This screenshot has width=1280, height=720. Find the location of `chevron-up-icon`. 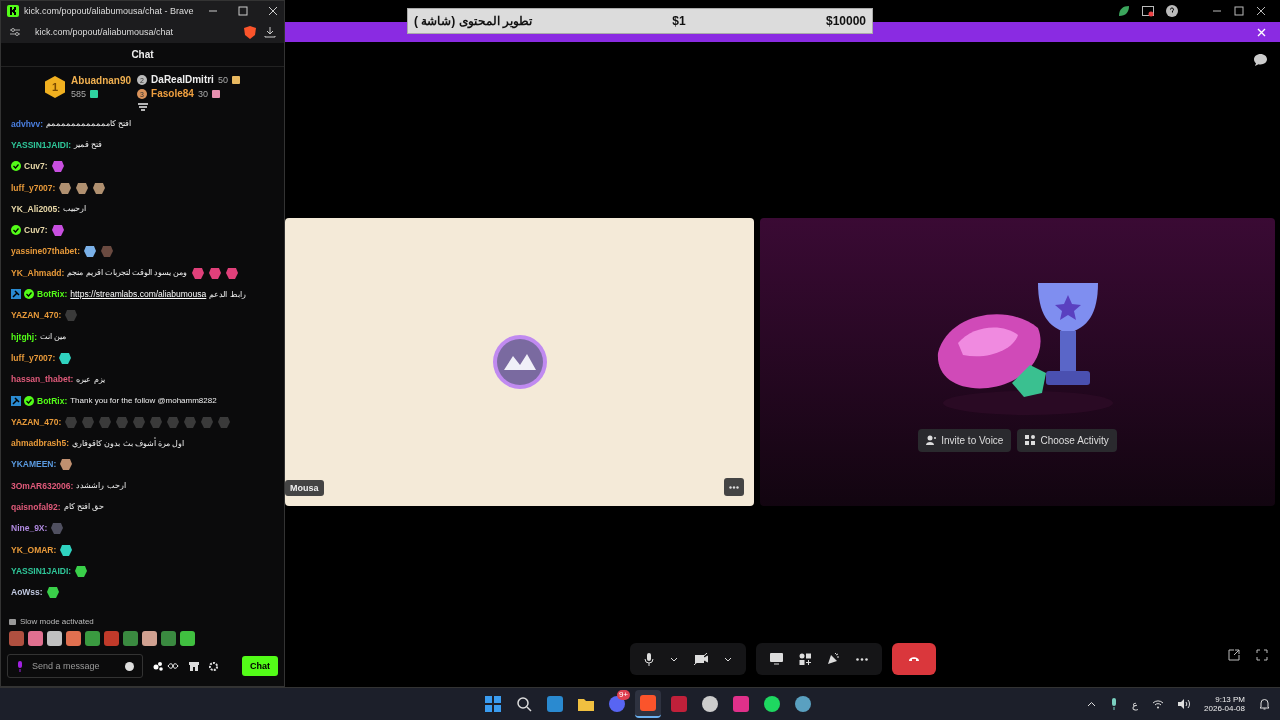

chevron-up-icon is located at coordinates (1092, 704).